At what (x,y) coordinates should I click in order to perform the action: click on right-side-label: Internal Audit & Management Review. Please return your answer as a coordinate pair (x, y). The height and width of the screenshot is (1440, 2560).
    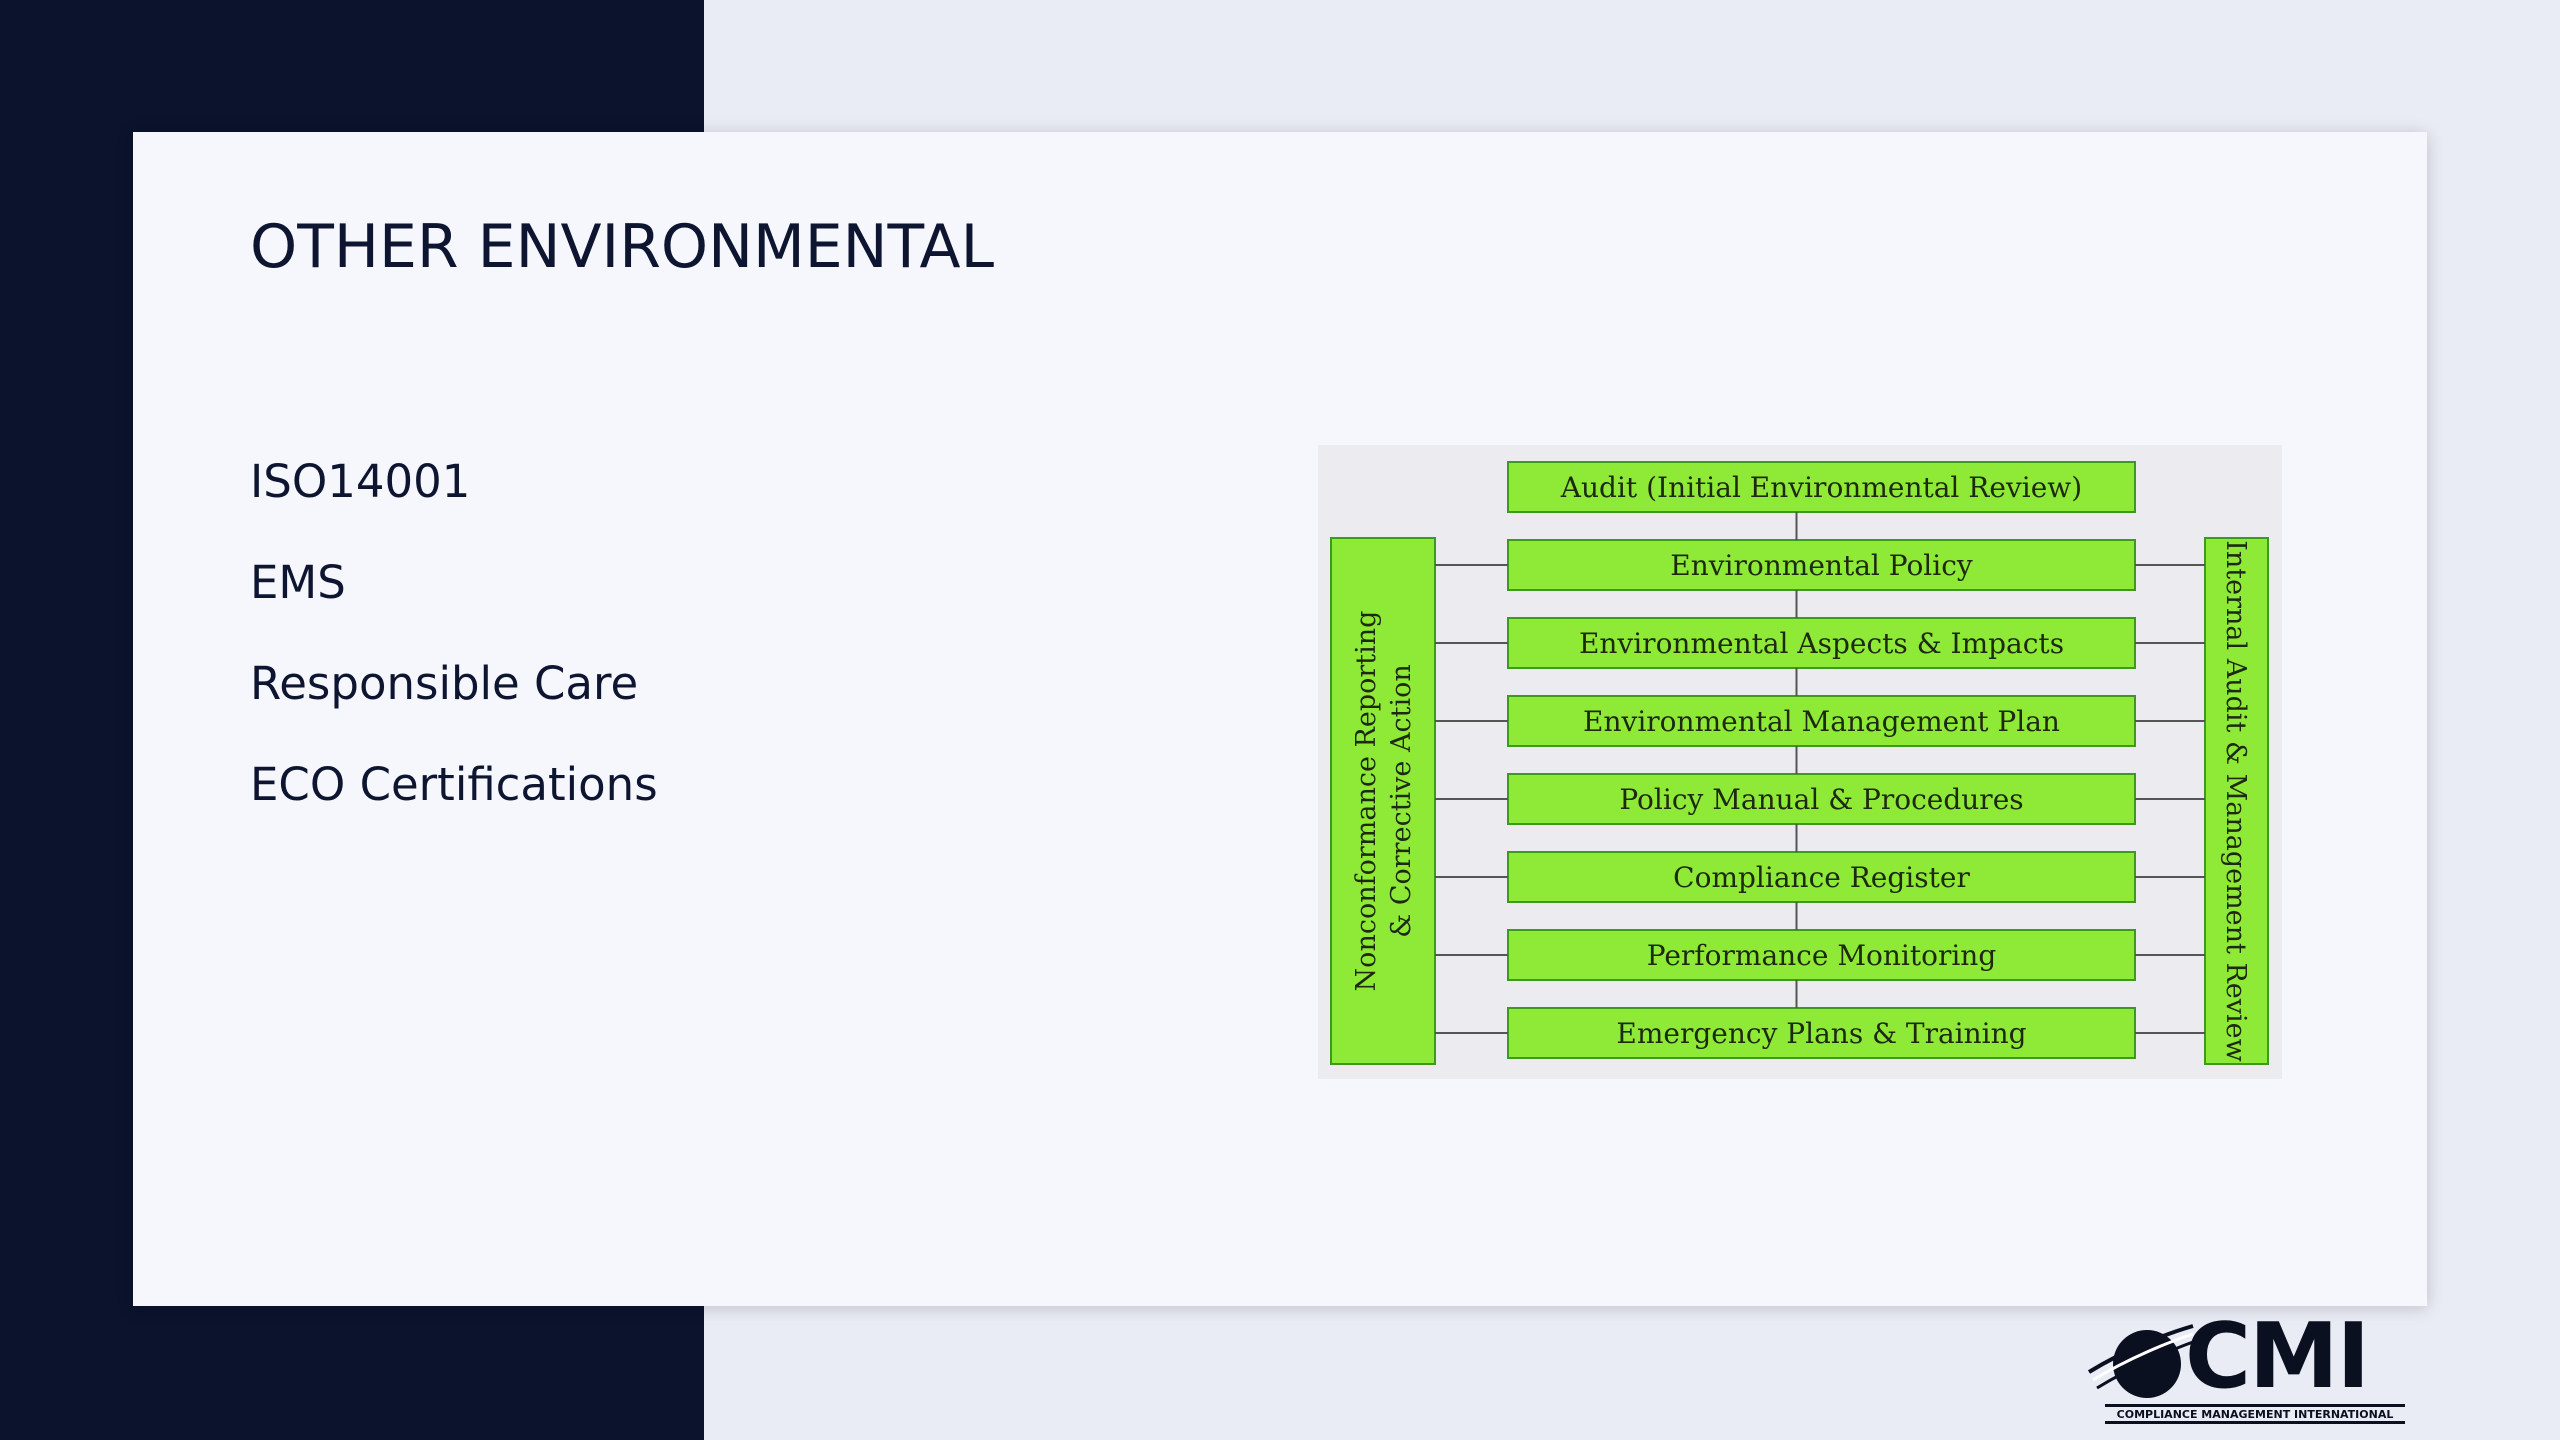
    Looking at the image, I should click on (2235, 801).